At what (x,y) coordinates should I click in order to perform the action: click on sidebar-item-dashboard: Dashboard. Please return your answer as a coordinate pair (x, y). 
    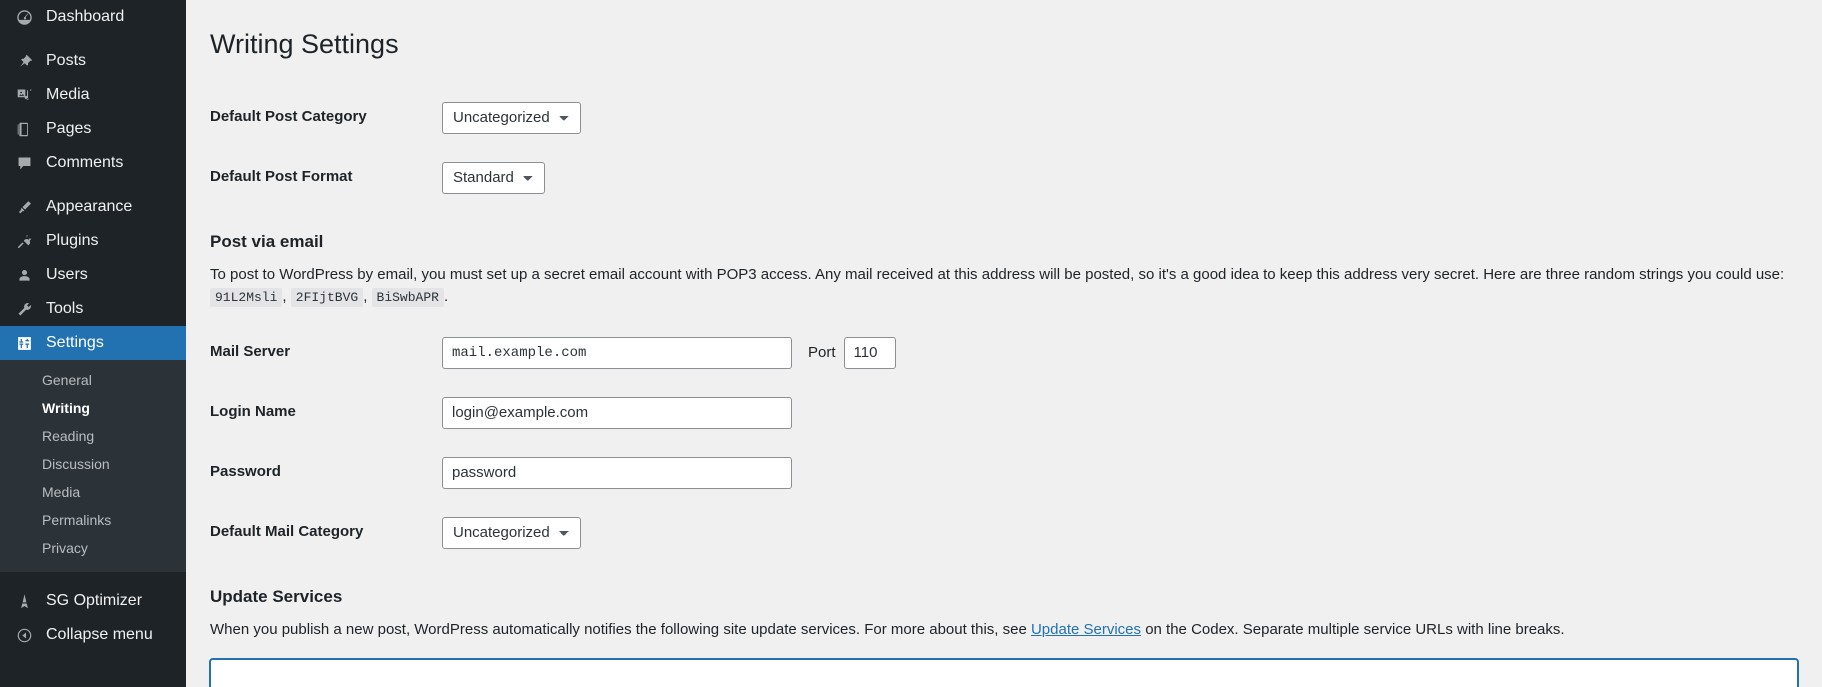
    Looking at the image, I should click on (93, 17).